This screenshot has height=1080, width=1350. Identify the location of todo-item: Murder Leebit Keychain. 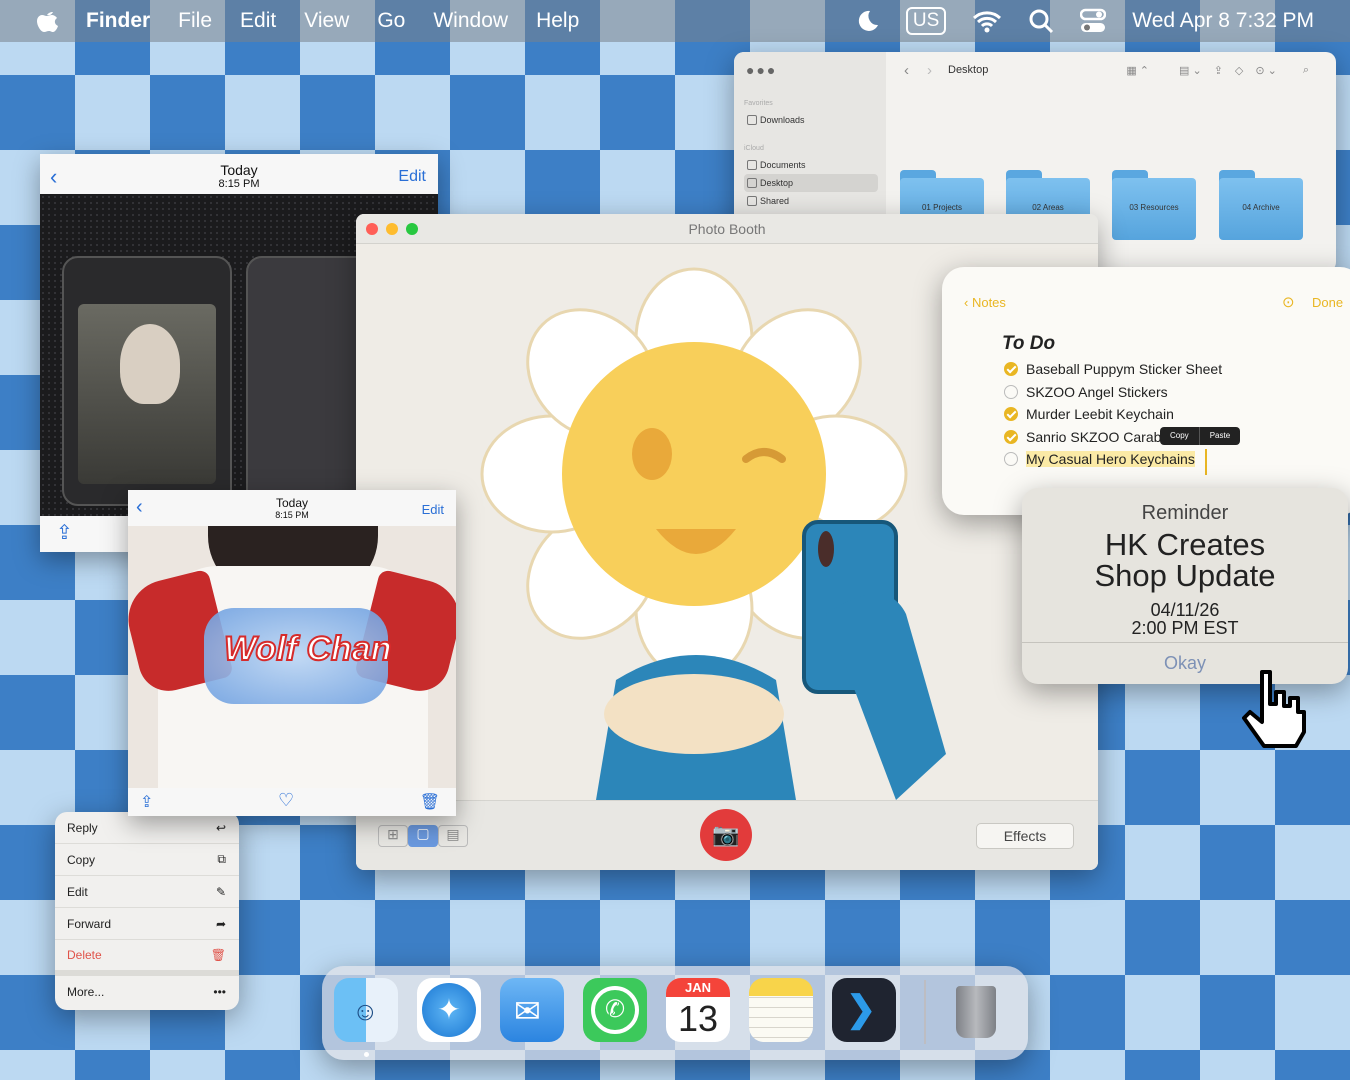
(1089, 414).